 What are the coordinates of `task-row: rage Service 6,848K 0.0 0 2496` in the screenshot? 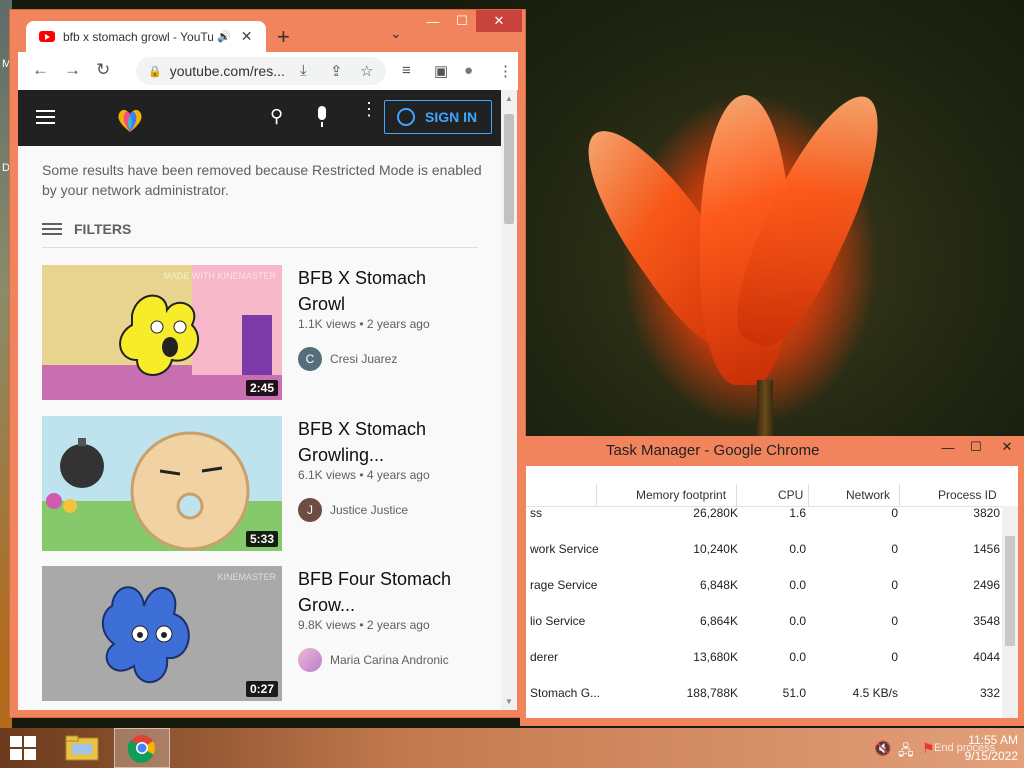 It's located at (764, 588).